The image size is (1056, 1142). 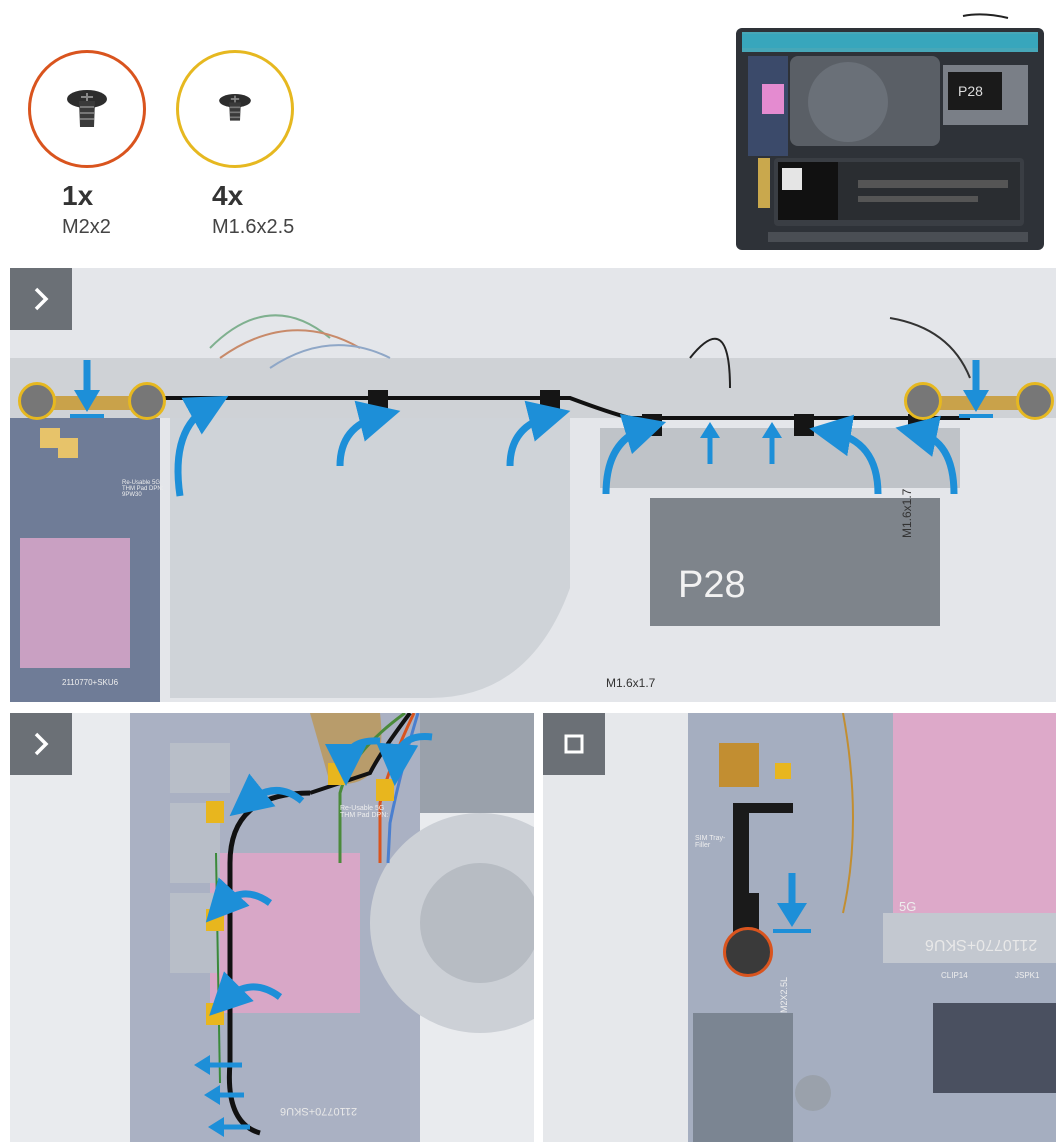 I want to click on step1-arrows, so click(x=531, y=428).